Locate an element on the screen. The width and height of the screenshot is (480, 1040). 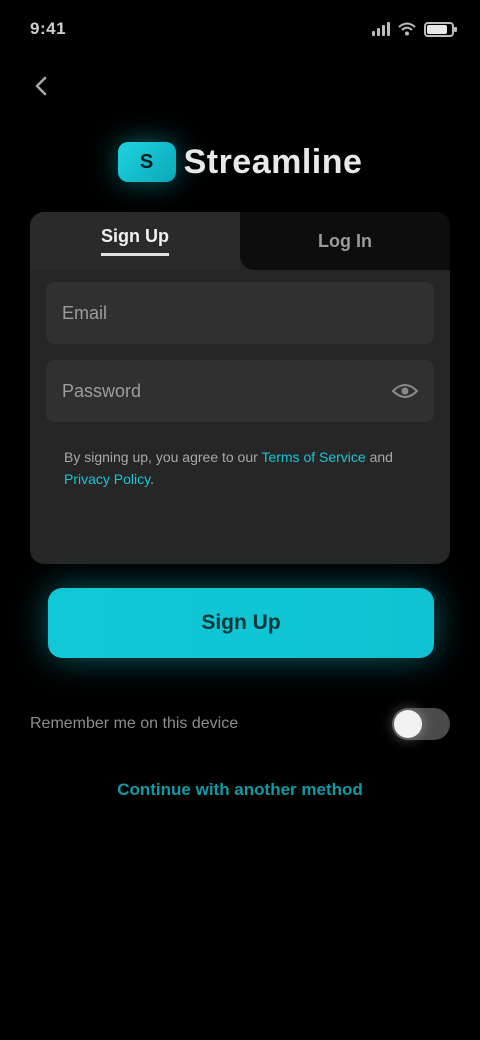
form-fields is located at coordinates (240, 346).